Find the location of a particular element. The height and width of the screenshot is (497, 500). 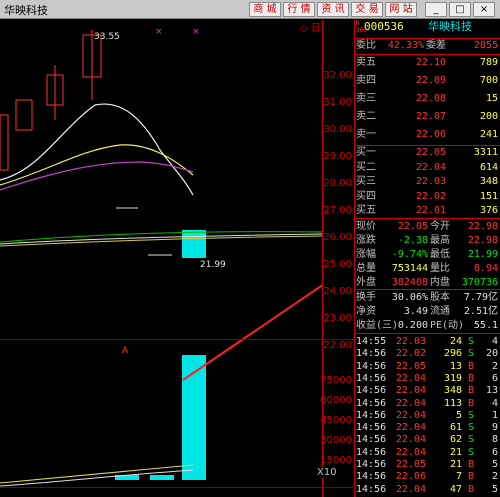

side: B is located at coordinates (470, 489).